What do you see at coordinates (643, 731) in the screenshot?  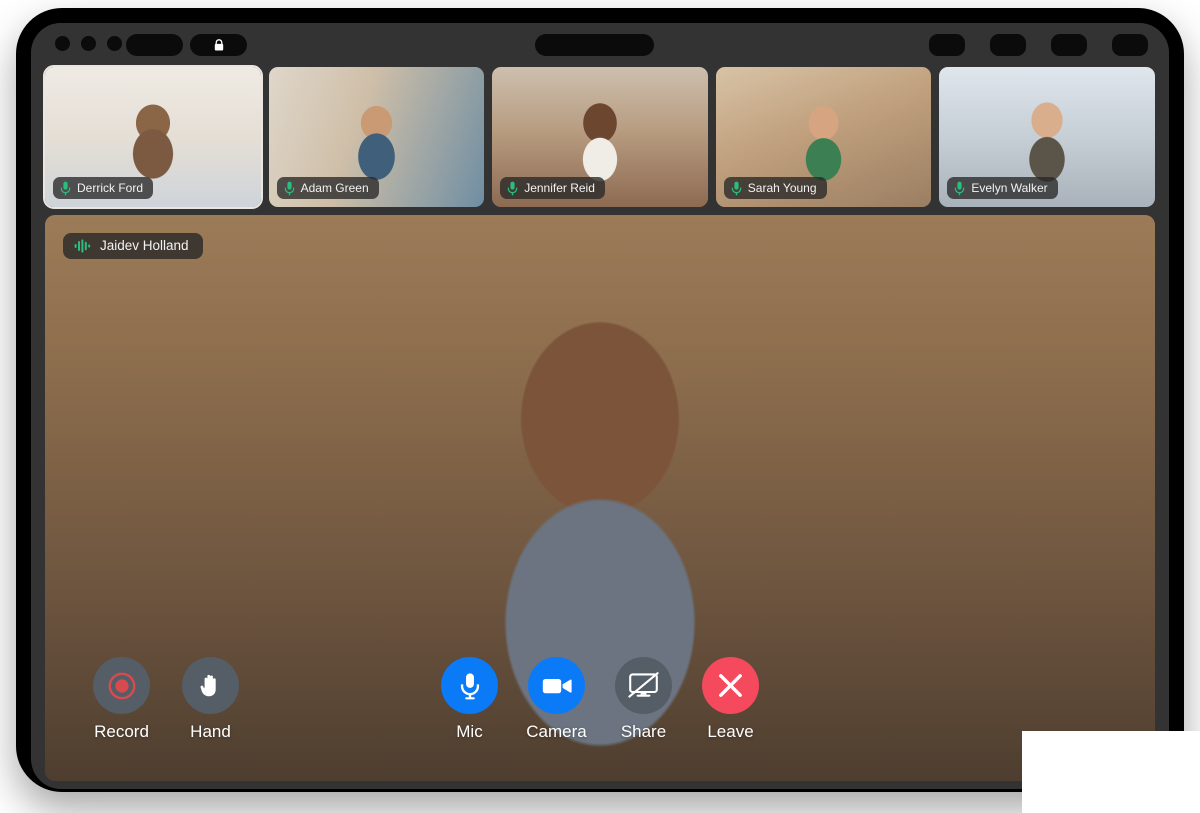 I see `screen-share-label: Share` at bounding box center [643, 731].